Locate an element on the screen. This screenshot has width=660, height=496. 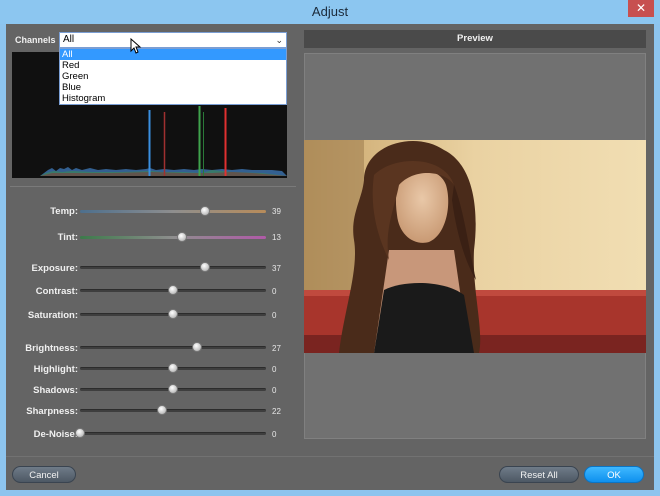
window-title: Adjust is located at coordinates (330, 11).